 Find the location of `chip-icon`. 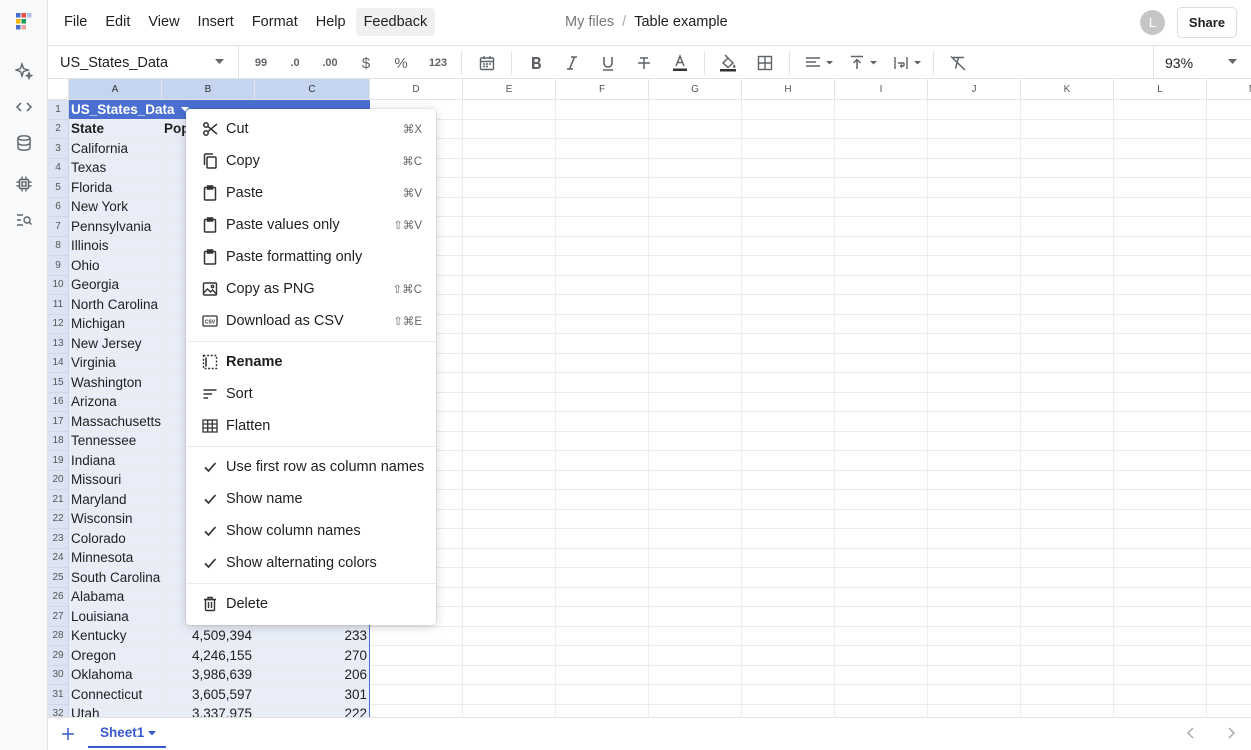

chip-icon is located at coordinates (24, 184).